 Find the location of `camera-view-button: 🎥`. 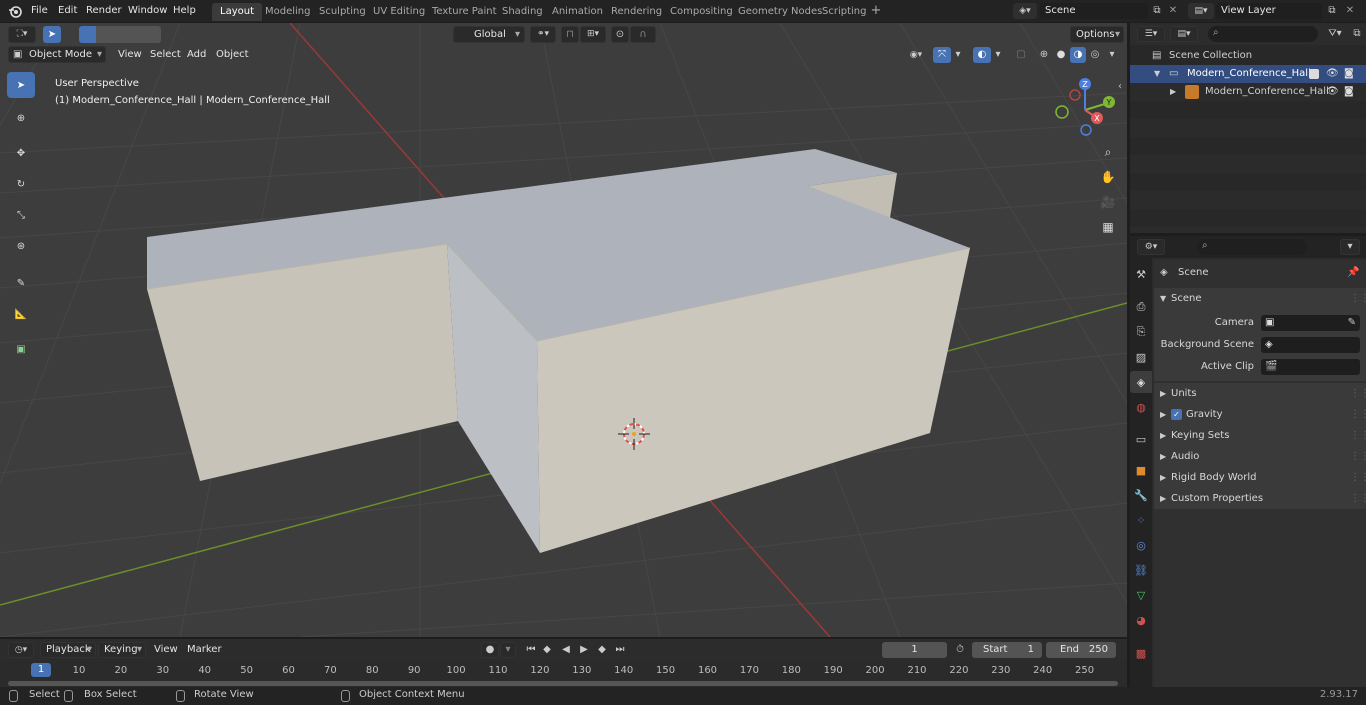

camera-view-button: 🎥 is located at coordinates (1108, 202).